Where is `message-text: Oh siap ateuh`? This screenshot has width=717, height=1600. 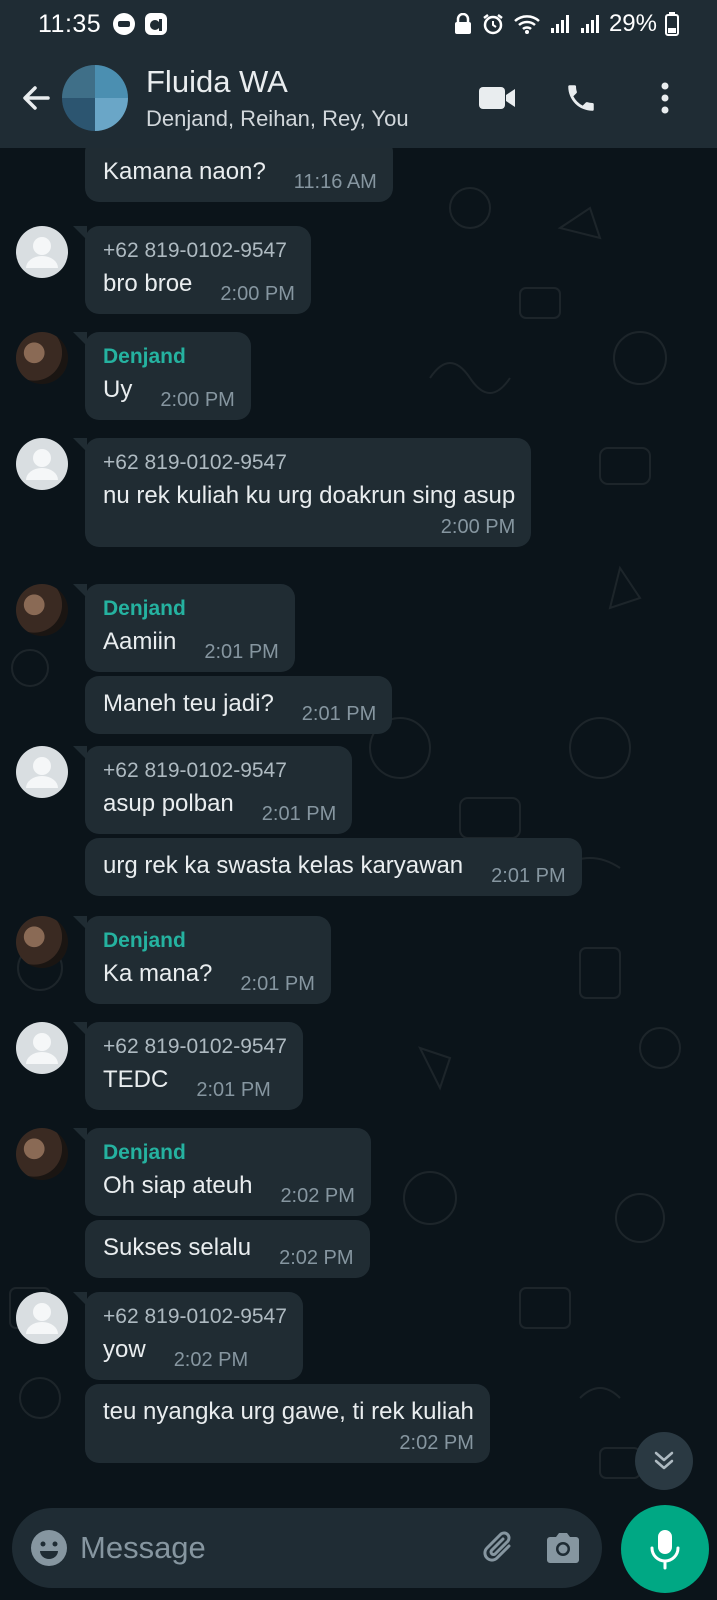 message-text: Oh siap ateuh is located at coordinates (178, 1185).